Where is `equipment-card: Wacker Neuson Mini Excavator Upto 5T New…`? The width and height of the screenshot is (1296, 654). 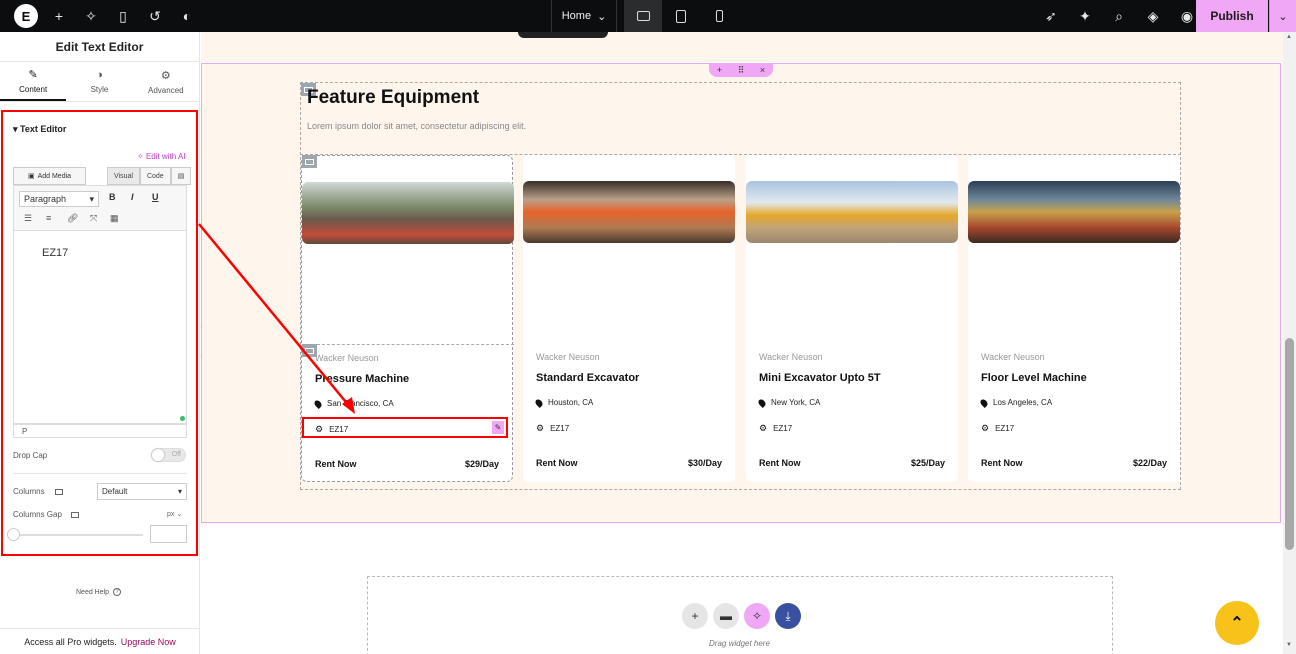 equipment-card: Wacker Neuson Mini Excavator Upto 5T New… is located at coordinates (852, 318).